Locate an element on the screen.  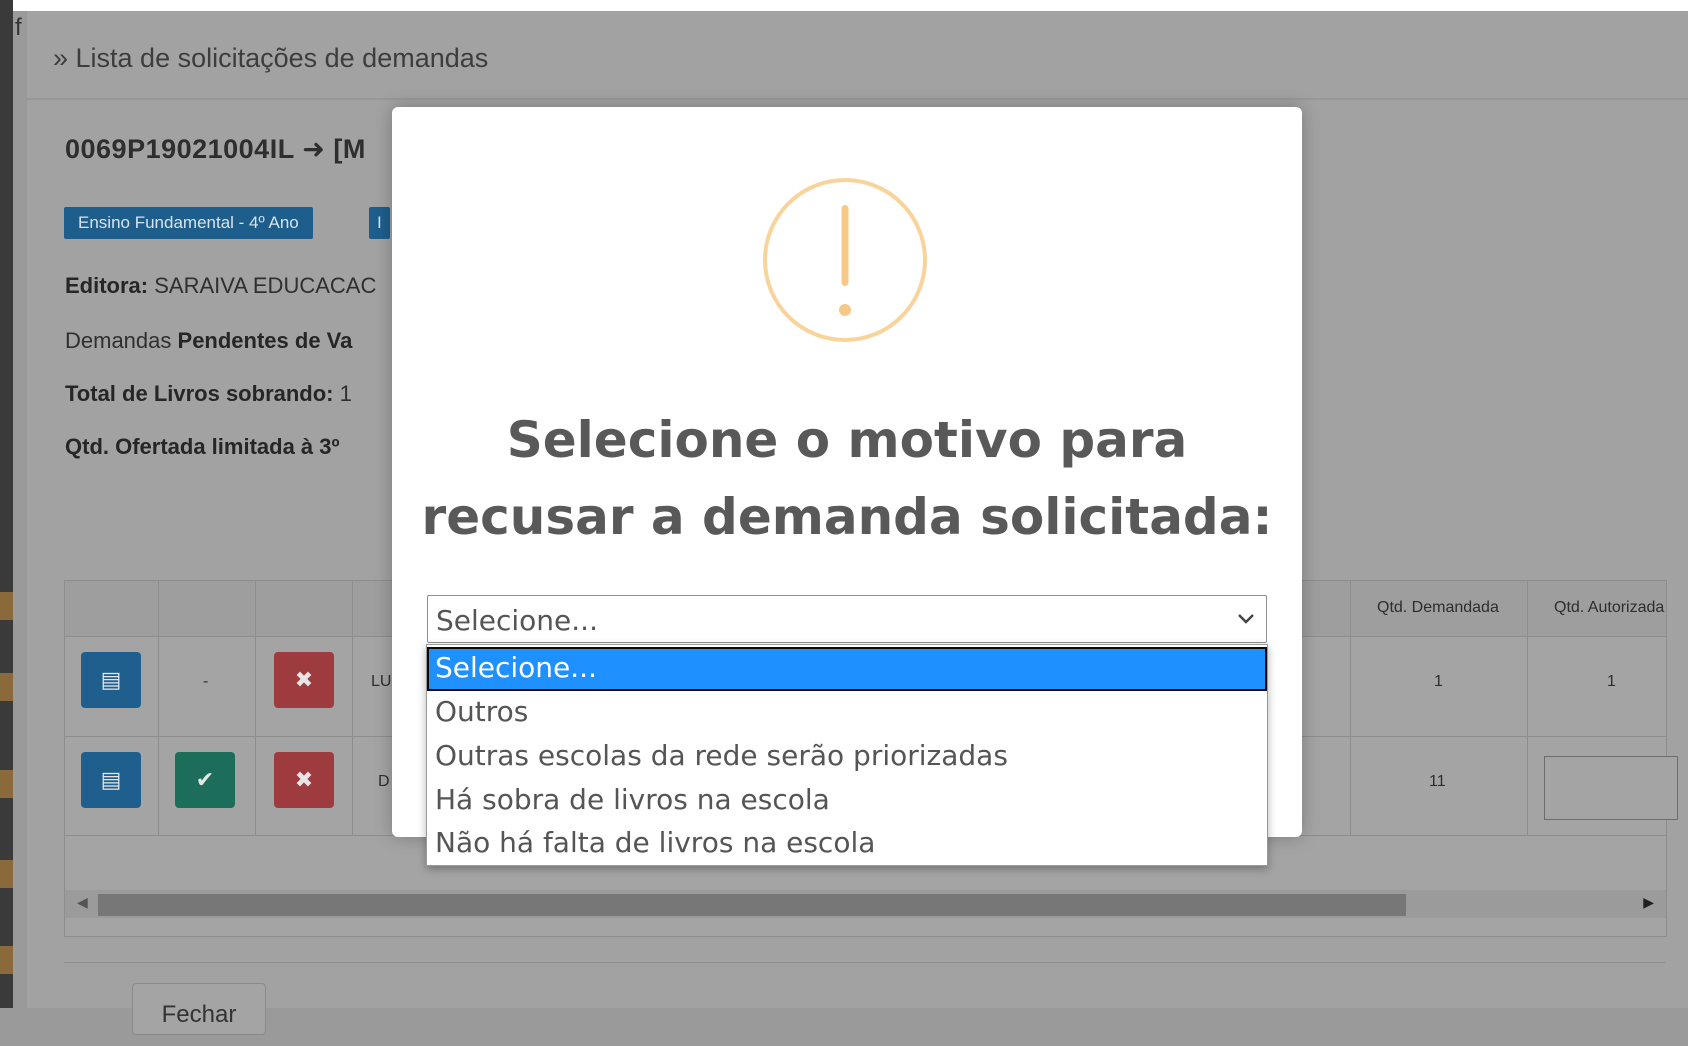
extra-badge: I is located at coordinates (379, 223).